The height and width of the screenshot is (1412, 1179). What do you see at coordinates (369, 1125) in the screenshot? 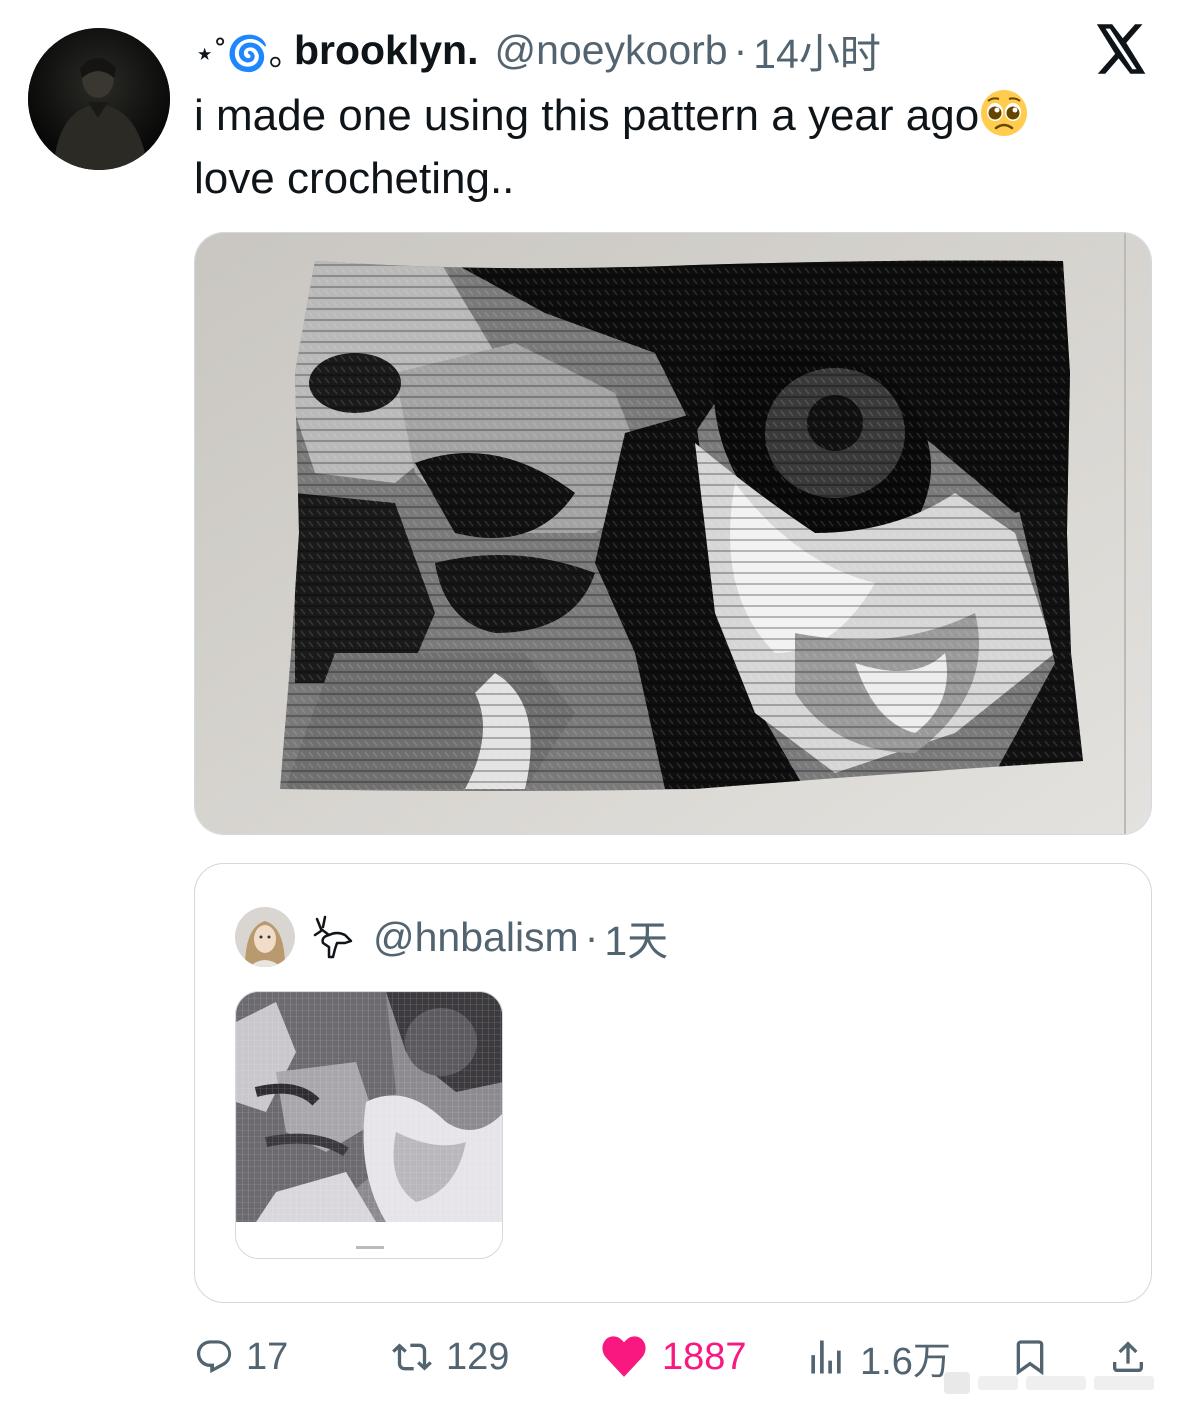
I see `quoted-tweet-media-pattern` at bounding box center [369, 1125].